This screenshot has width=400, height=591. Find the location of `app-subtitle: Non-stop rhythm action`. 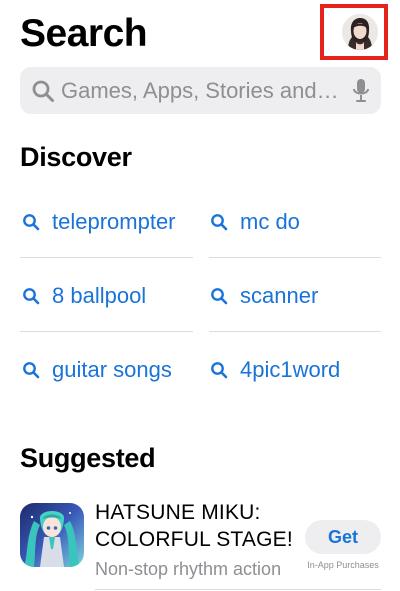

app-subtitle: Non-stop rhythm action is located at coordinates (188, 569).